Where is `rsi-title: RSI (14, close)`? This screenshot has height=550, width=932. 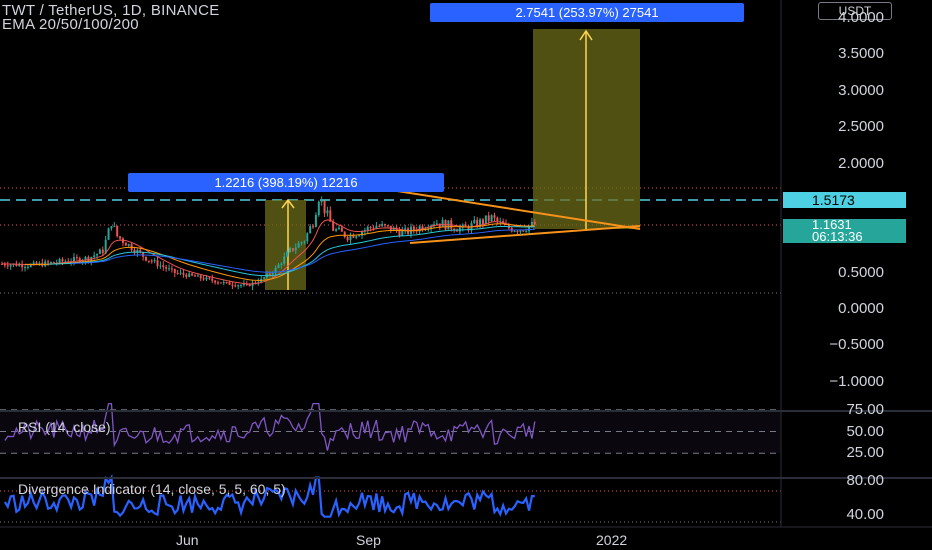 rsi-title: RSI (14, close) is located at coordinates (64, 427).